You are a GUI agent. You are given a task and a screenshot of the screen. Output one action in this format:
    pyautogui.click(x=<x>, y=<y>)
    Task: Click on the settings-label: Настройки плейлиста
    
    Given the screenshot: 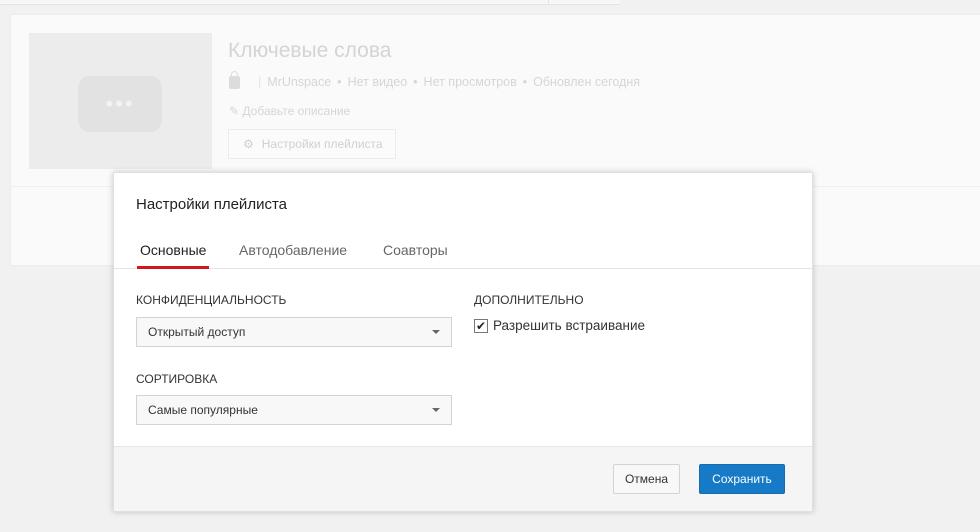 What is the action you would take?
    pyautogui.click(x=322, y=144)
    